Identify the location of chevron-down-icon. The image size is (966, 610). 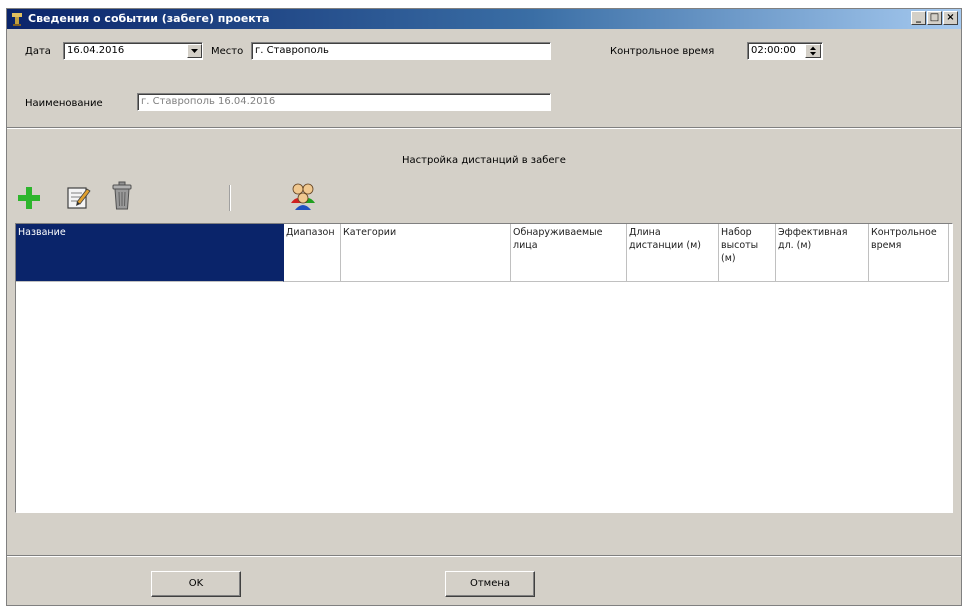
(194, 51).